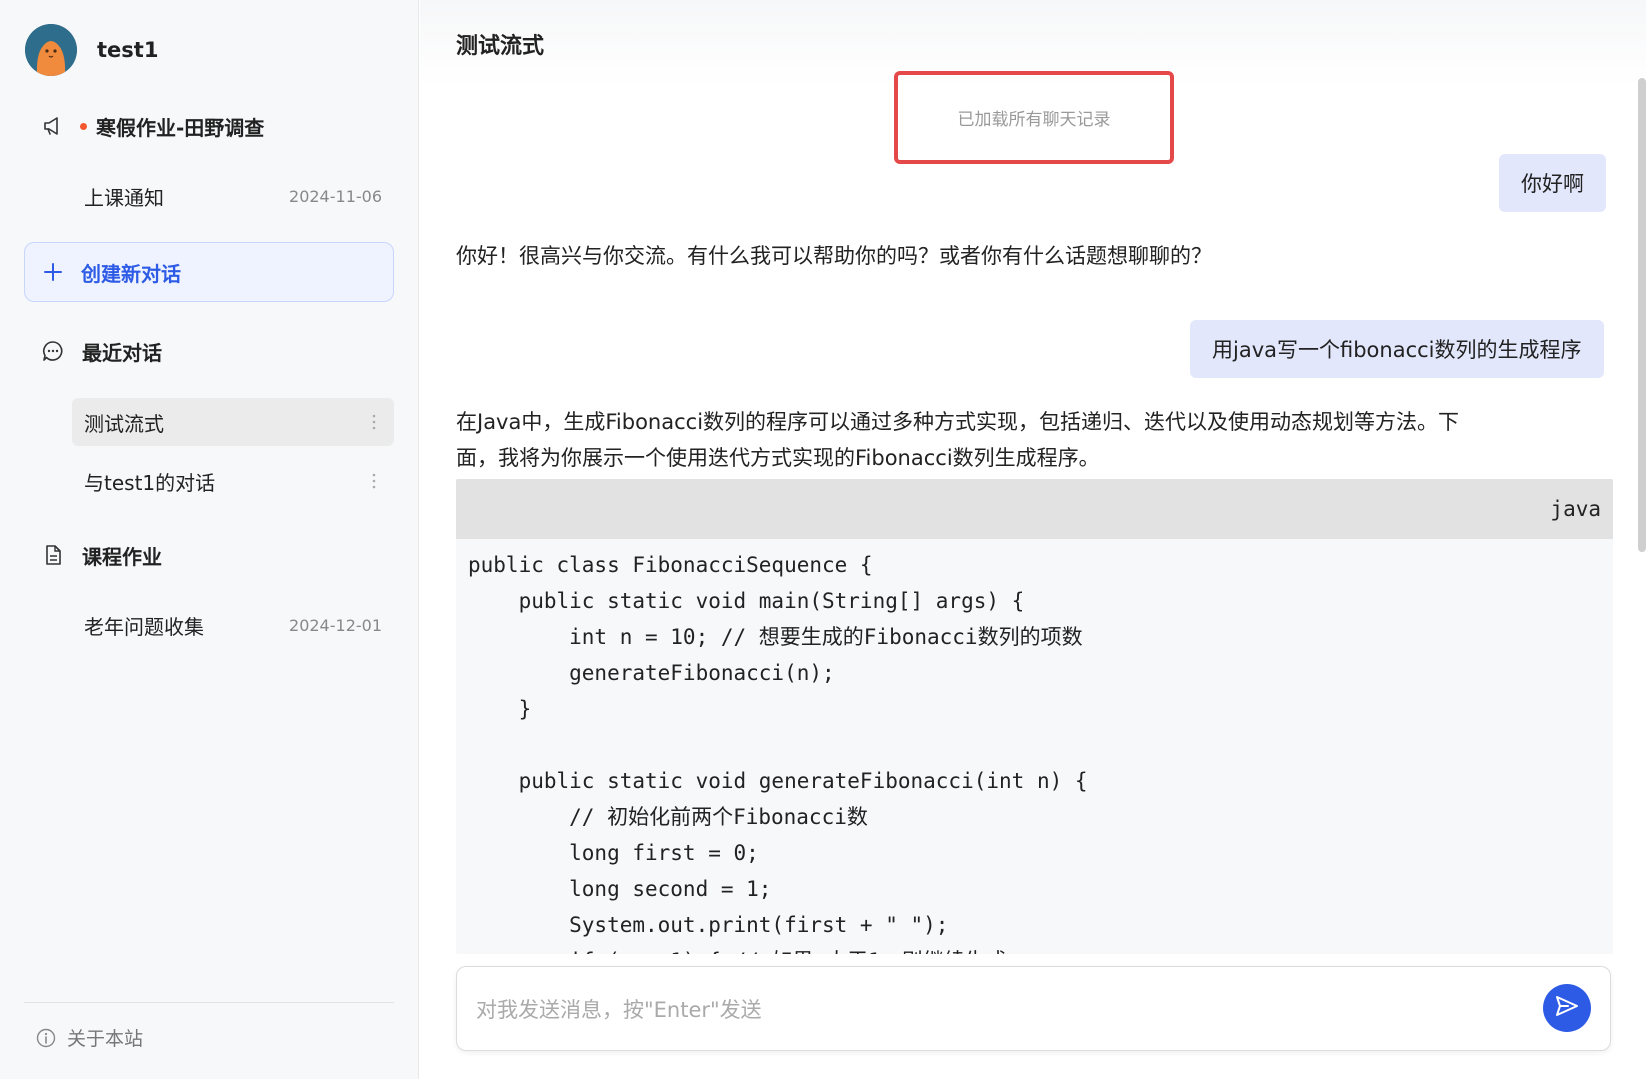  I want to click on recent-chat-label: 测试流式, so click(124, 423).